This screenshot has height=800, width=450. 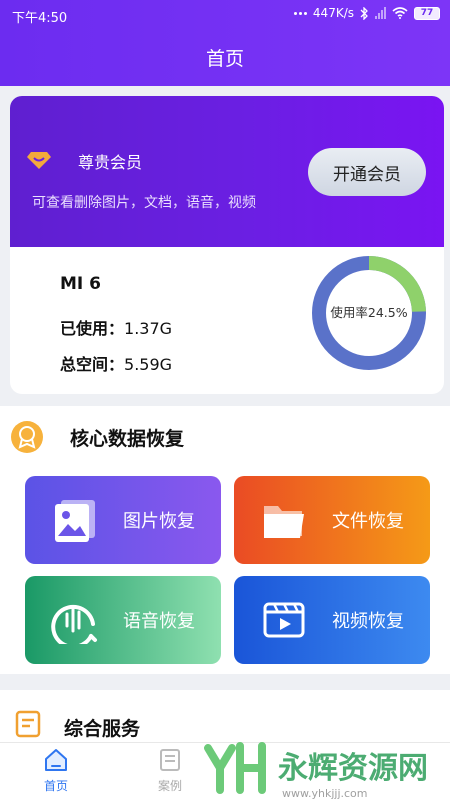 I want to click on watermark: 永辉资源网 www.yhkjjj.com, so click(x=316, y=771).